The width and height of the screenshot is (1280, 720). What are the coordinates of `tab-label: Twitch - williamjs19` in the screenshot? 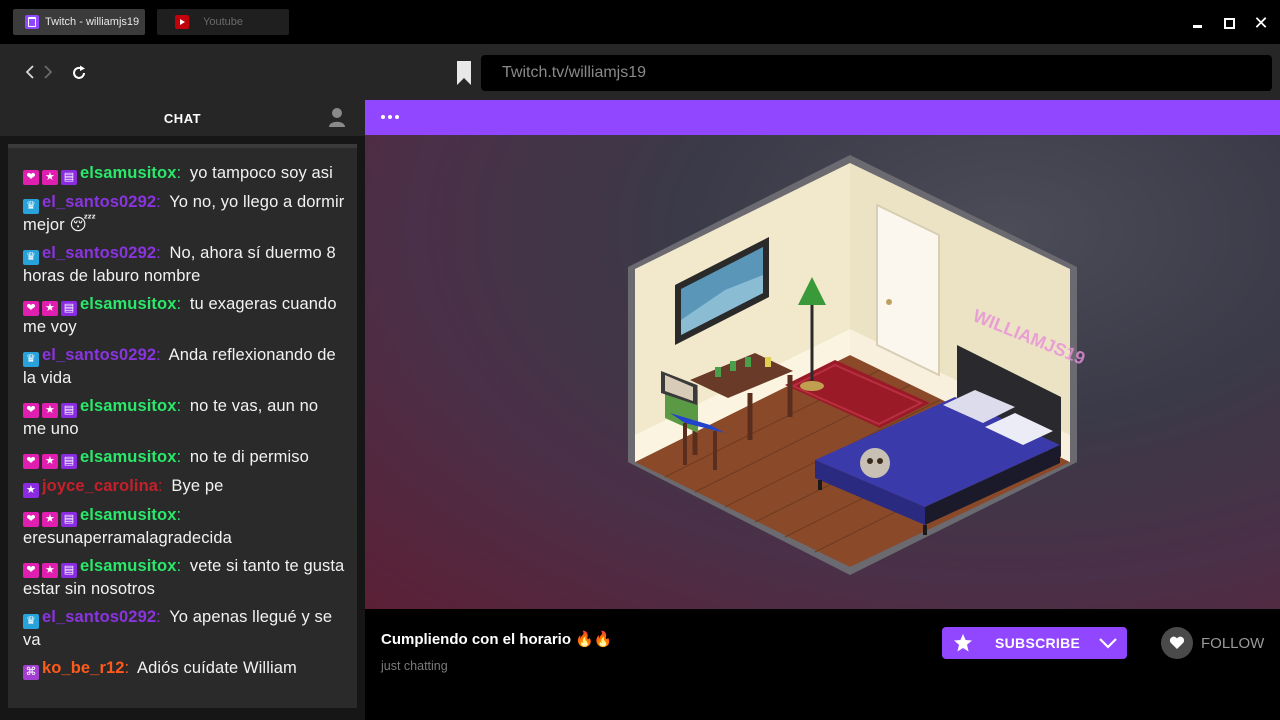 It's located at (92, 22).